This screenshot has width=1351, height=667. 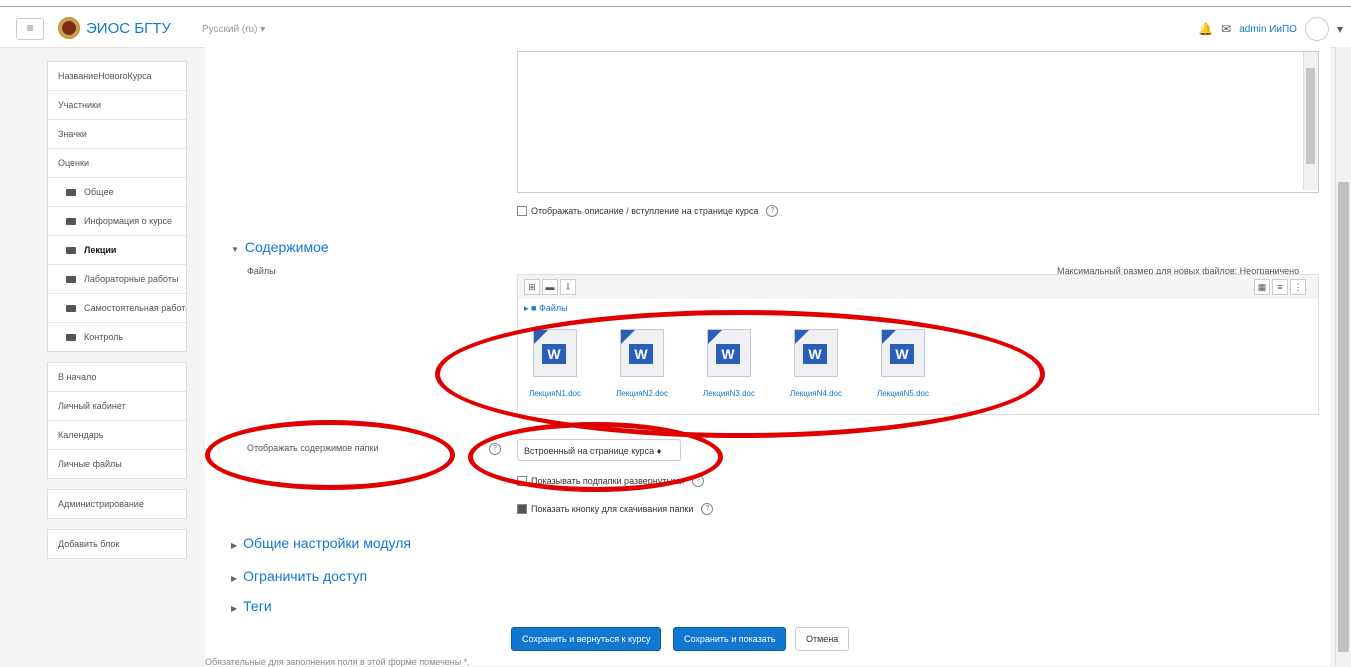 What do you see at coordinates (117, 163) in the screenshot?
I see `sidebar-item: Оценки` at bounding box center [117, 163].